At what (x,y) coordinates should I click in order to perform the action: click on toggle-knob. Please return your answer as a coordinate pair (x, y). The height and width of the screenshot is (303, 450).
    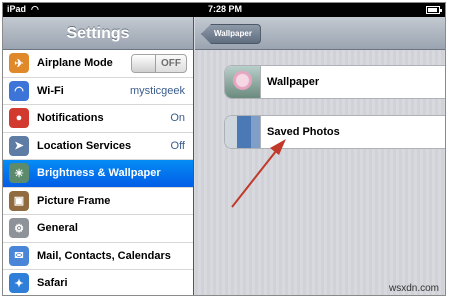
    Looking at the image, I should click on (144, 63).